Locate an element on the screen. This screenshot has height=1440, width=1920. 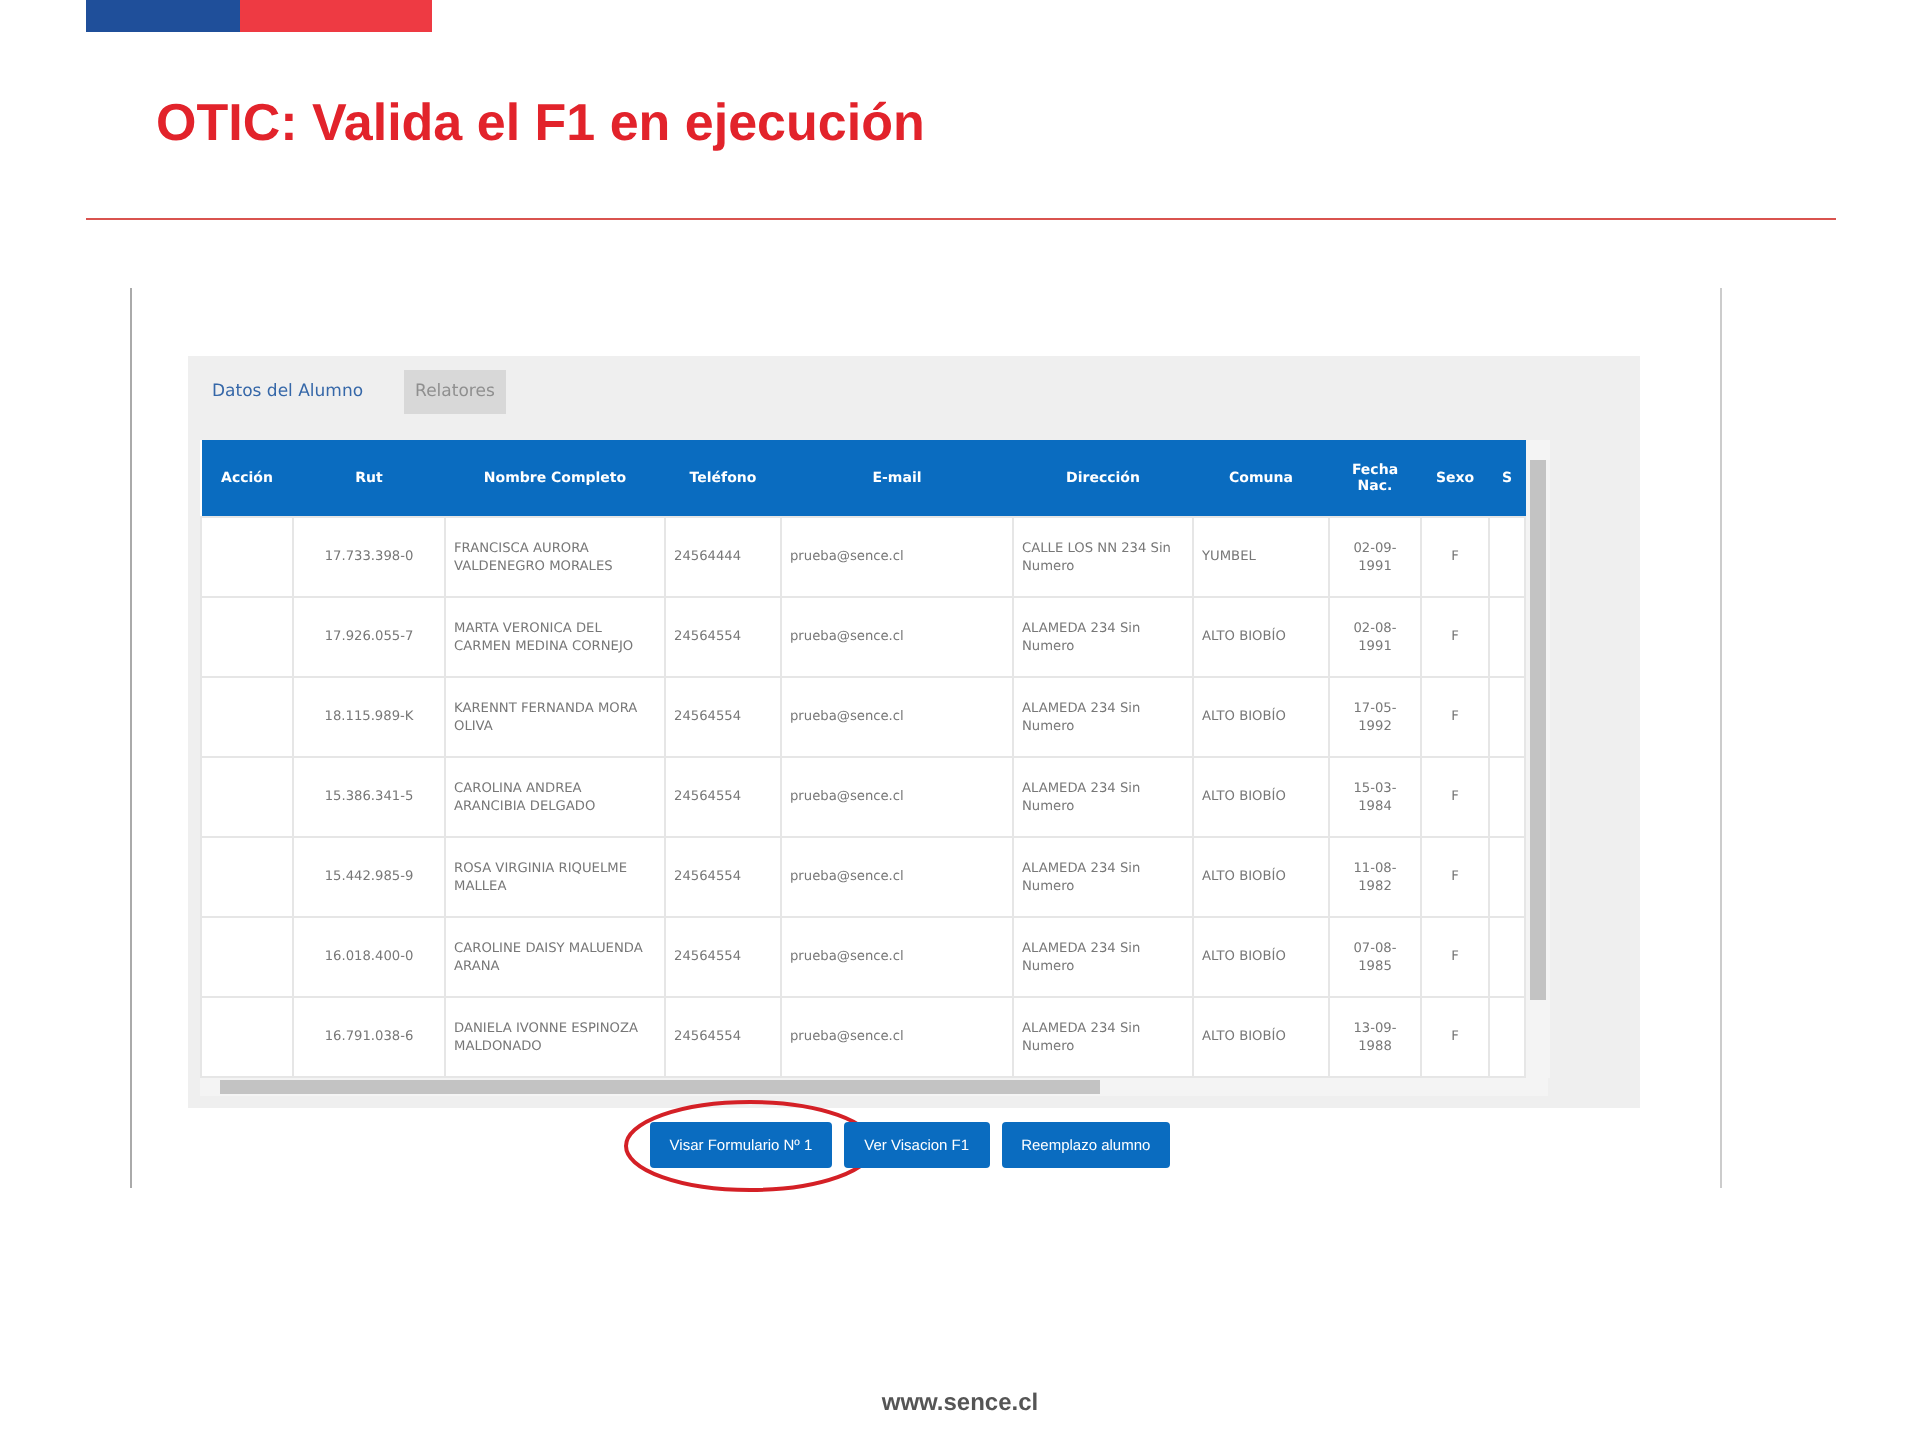
vertical-scrollbar is located at coordinates (1538, 759).